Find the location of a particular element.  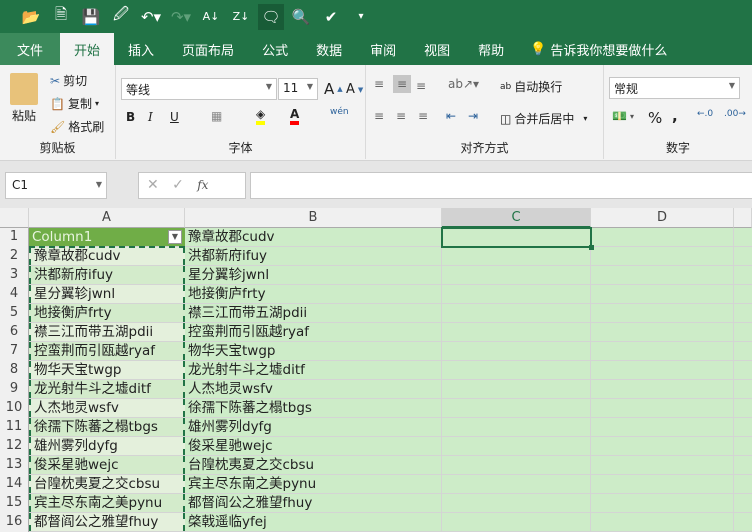

row-header: 1 is located at coordinates (14, 237).